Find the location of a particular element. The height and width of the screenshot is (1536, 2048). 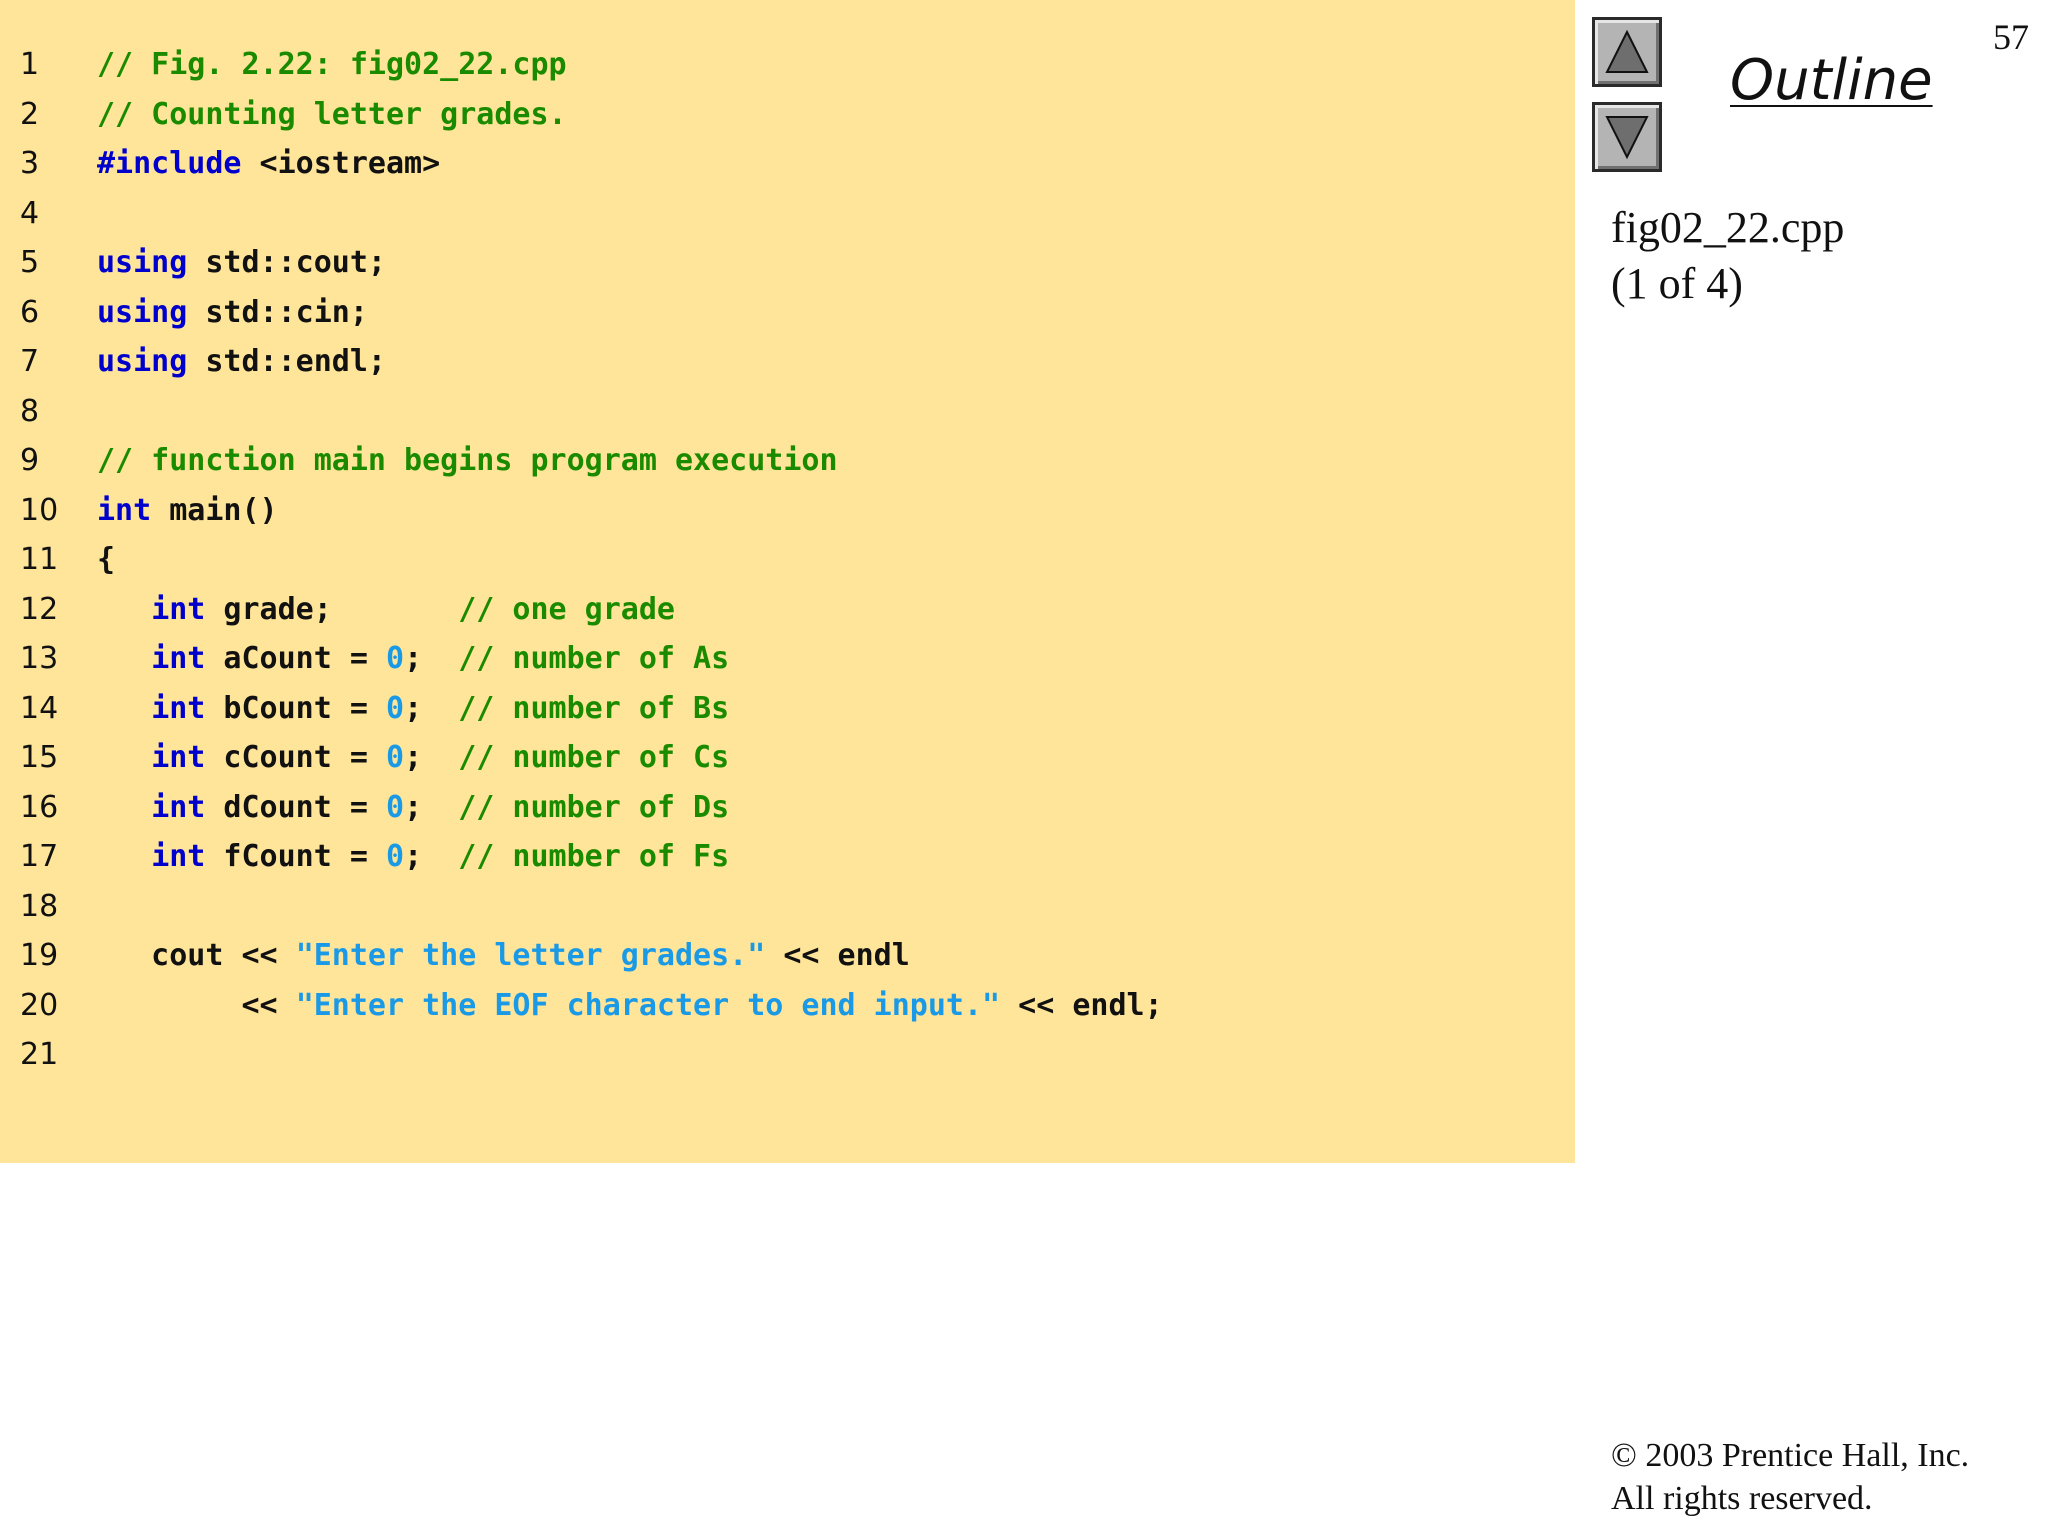

triangle-up-icon is located at coordinates (1627, 51).